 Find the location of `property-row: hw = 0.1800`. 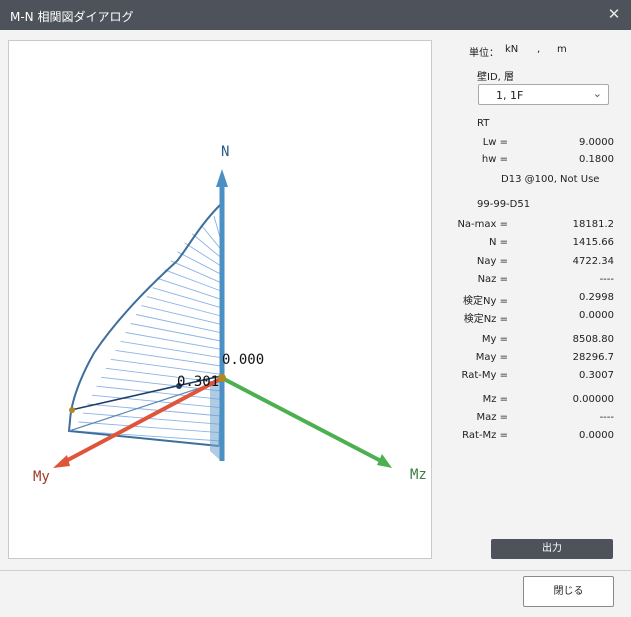

property-row: hw = 0.1800 is located at coordinates (535, 161).